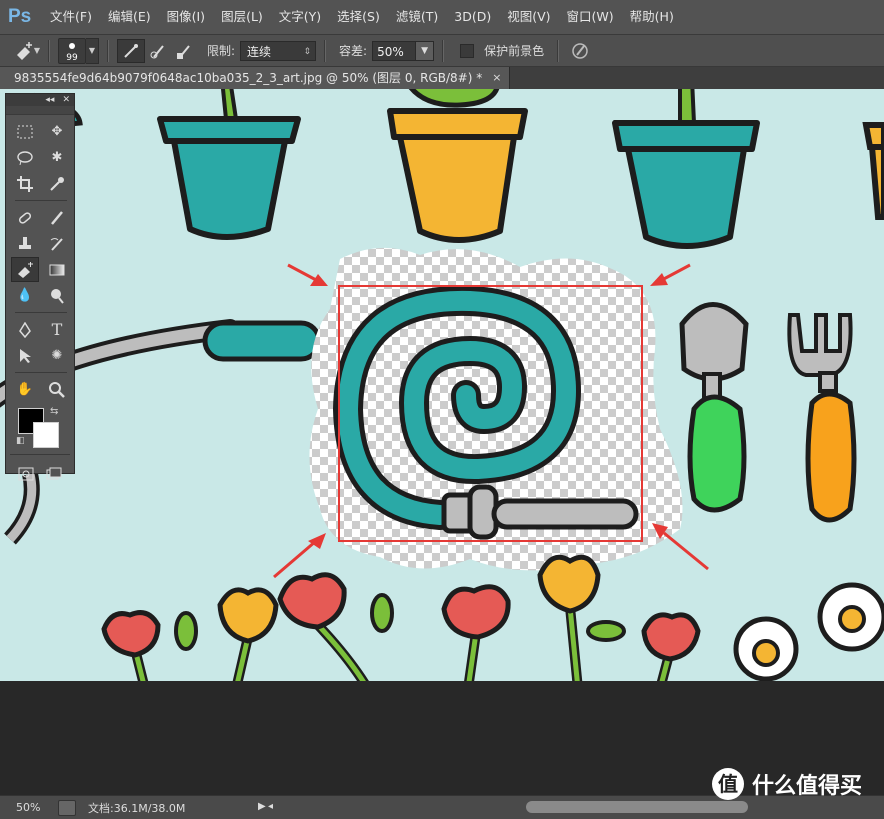 The width and height of the screenshot is (884, 819). I want to click on clone-stamp-tool-icon, so click(25, 243).